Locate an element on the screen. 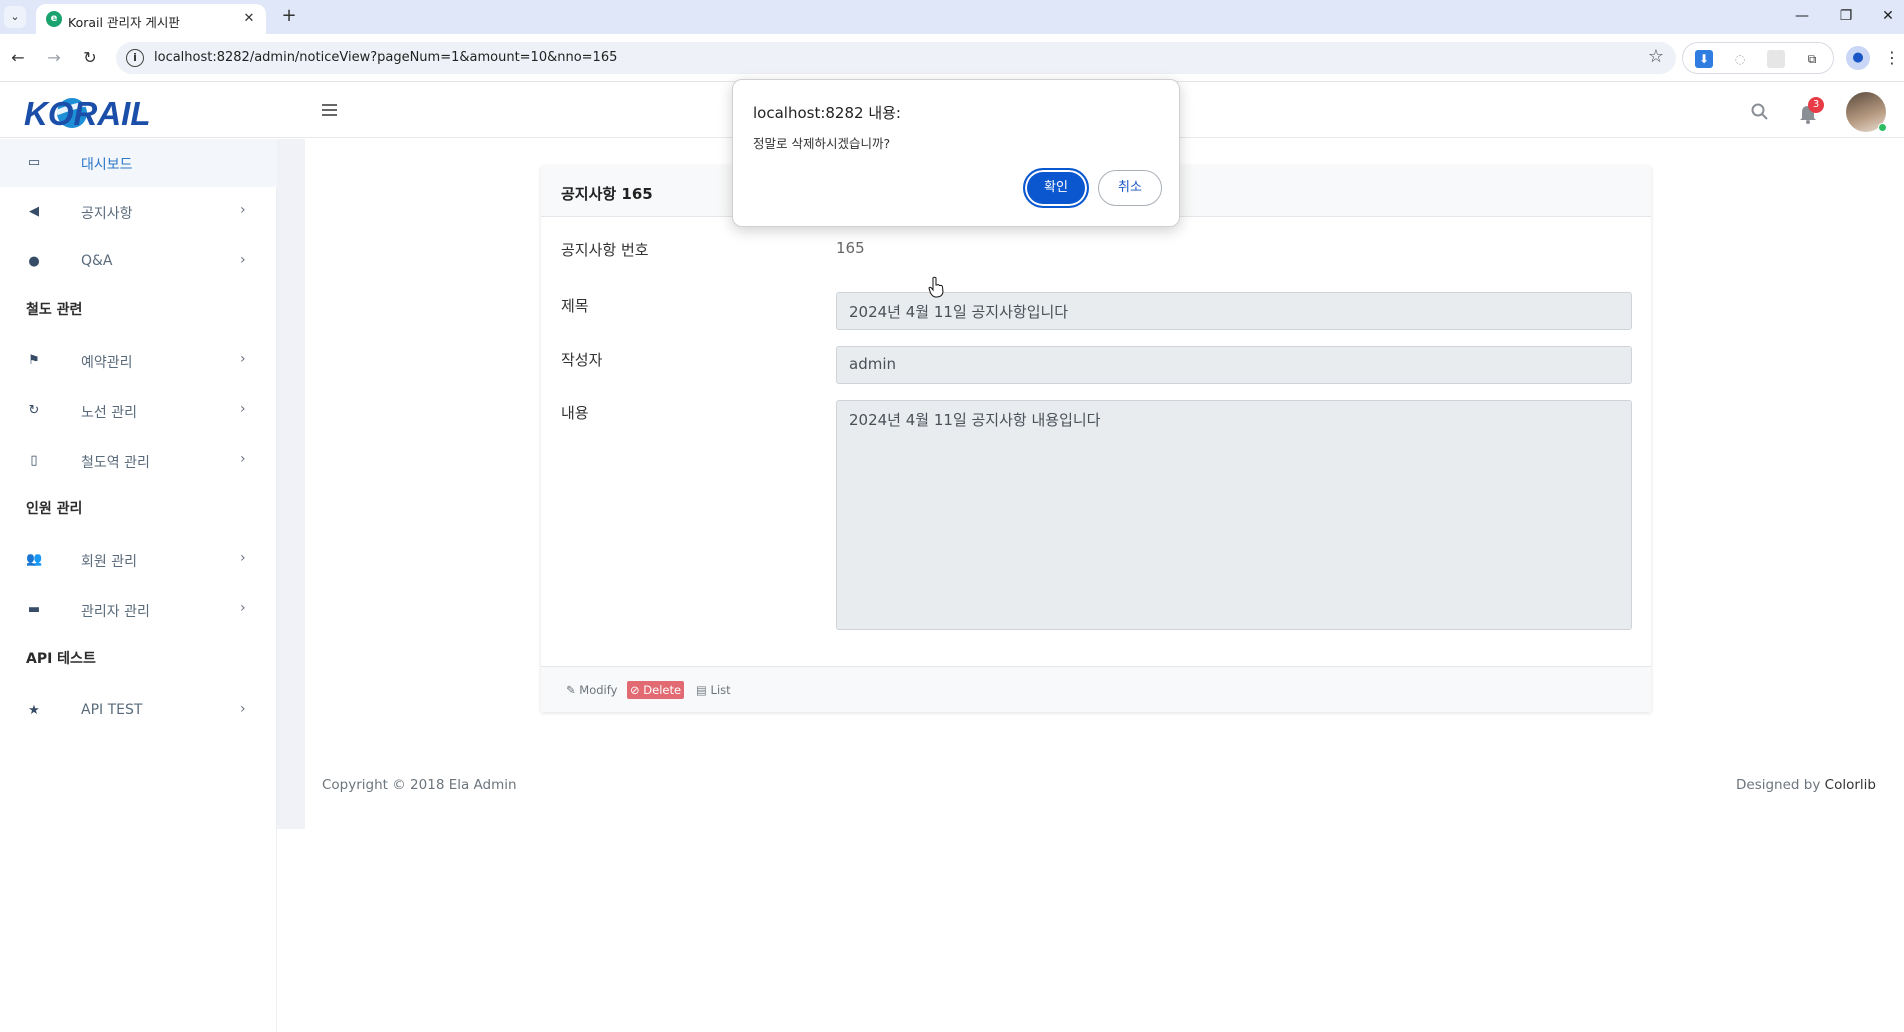 This screenshot has height=1032, width=1904. content-textarea: 2024년 4월 11일 공지사항 내용입니다 is located at coordinates (1234, 515).